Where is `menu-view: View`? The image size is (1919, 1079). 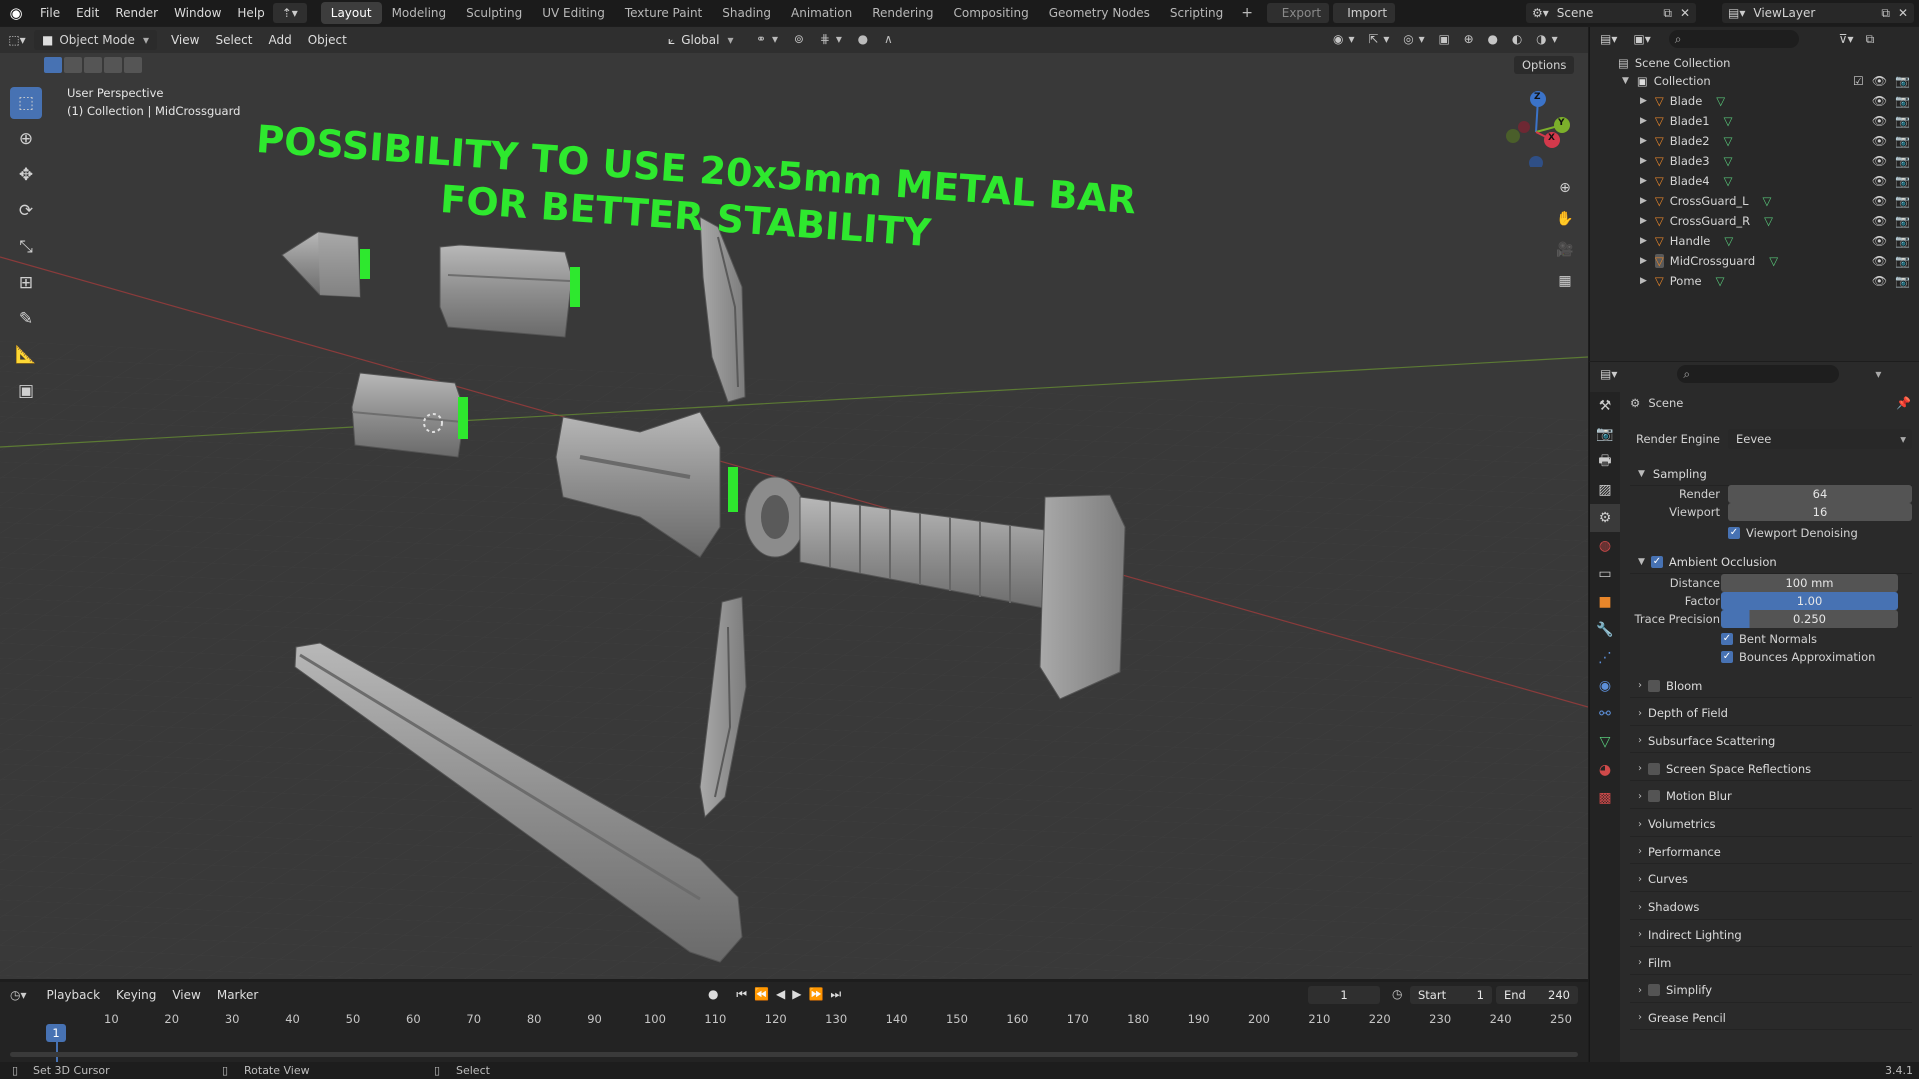
menu-view: View is located at coordinates (185, 40).